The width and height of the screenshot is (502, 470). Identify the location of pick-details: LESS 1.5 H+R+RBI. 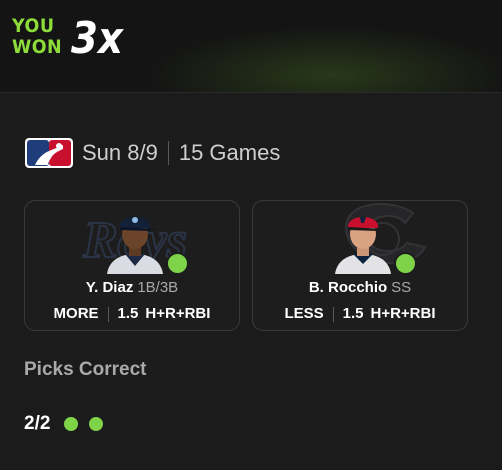
(360, 314).